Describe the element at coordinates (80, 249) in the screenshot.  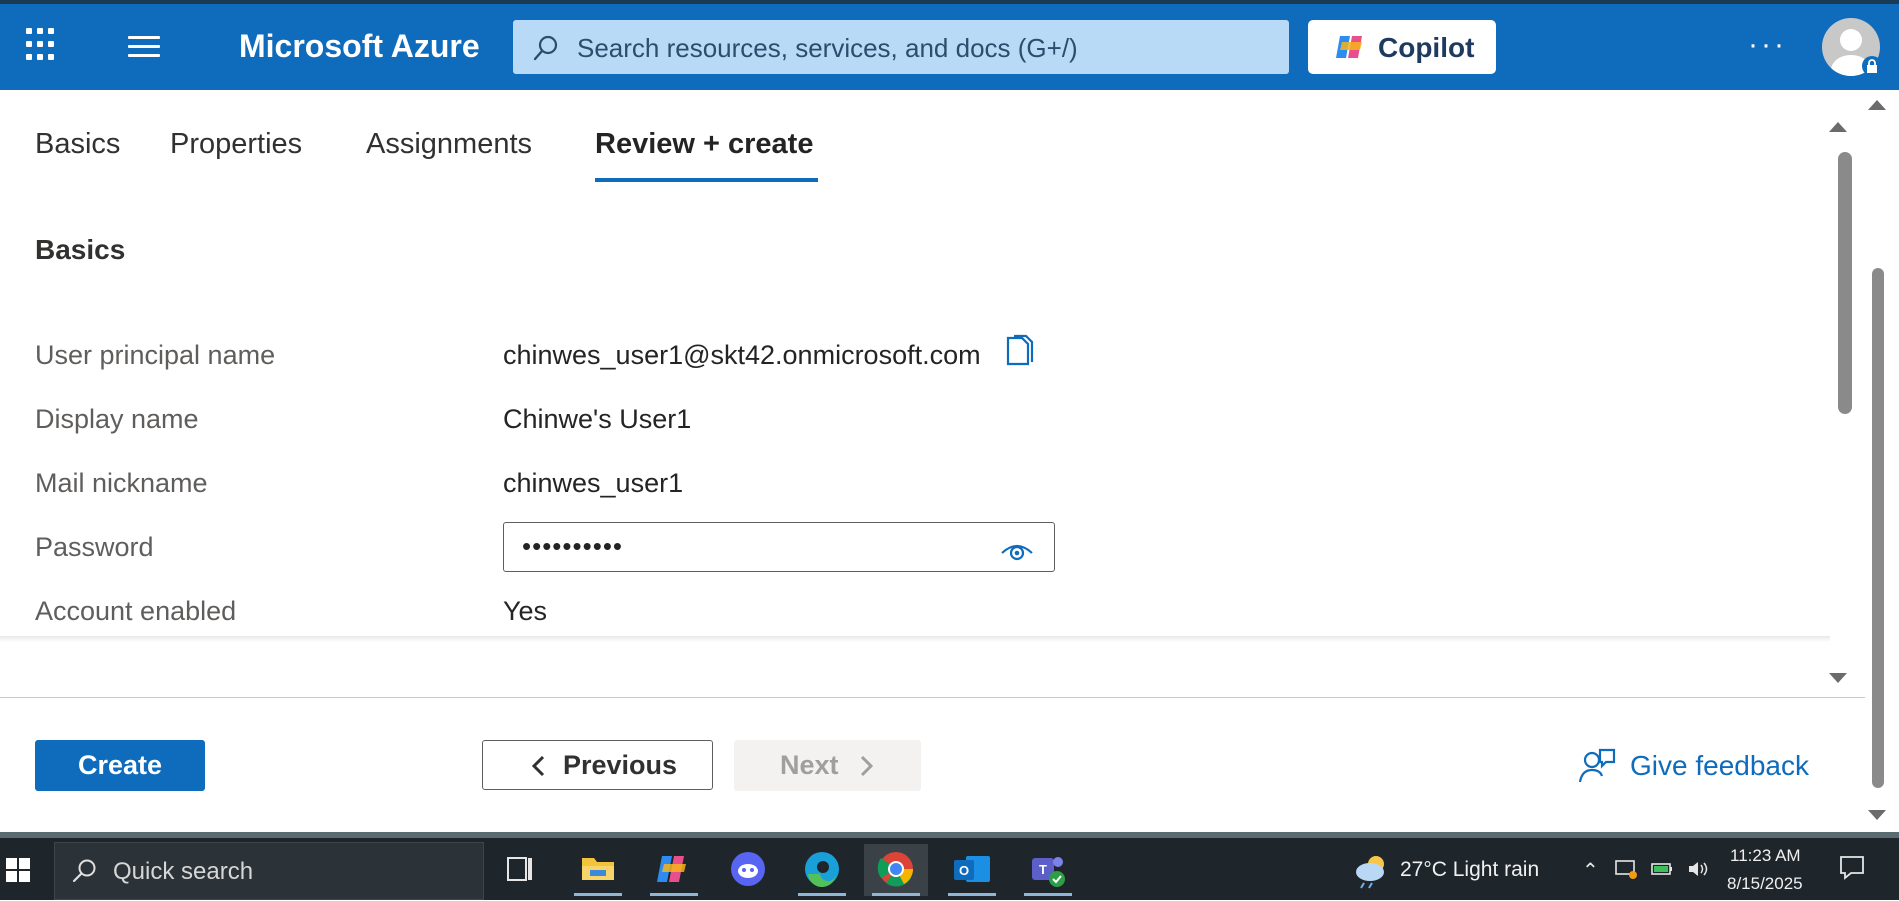
I see `section-title: Basics` at that location.